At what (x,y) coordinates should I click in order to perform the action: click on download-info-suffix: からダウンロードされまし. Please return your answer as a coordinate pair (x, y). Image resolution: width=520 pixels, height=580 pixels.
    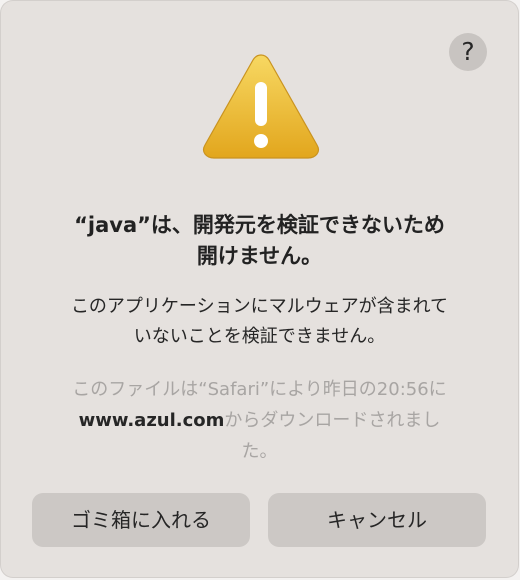
    Looking at the image, I should click on (332, 420).